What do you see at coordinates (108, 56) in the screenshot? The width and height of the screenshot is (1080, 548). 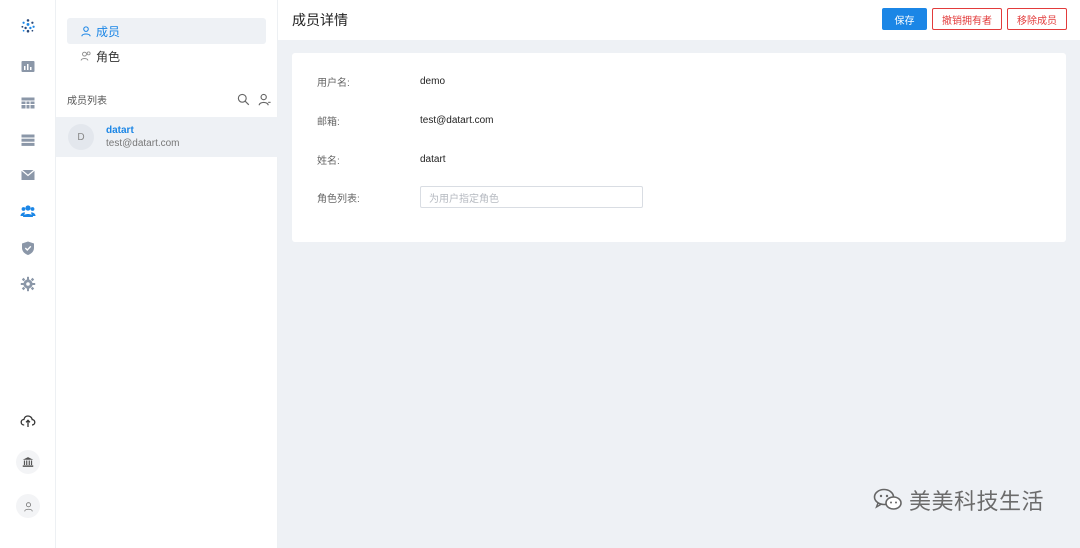 I see `tab-roles-label: 角色` at bounding box center [108, 56].